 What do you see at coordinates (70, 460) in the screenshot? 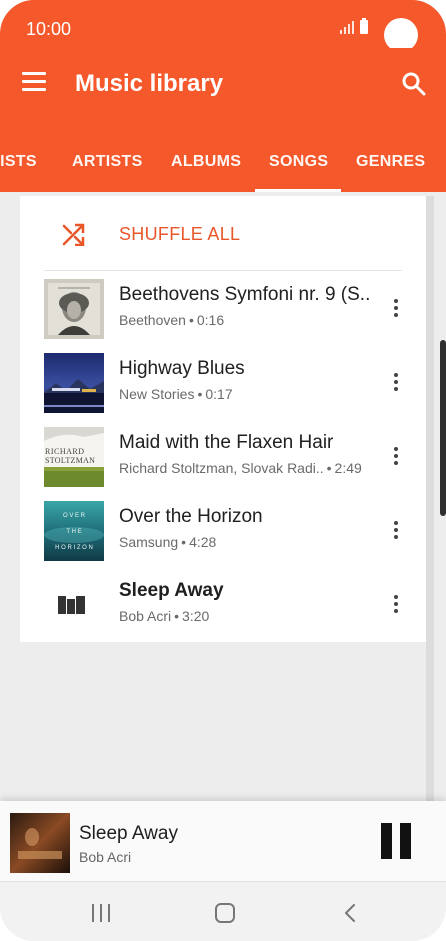
I see `cover-text: STOLTZMAN` at bounding box center [70, 460].